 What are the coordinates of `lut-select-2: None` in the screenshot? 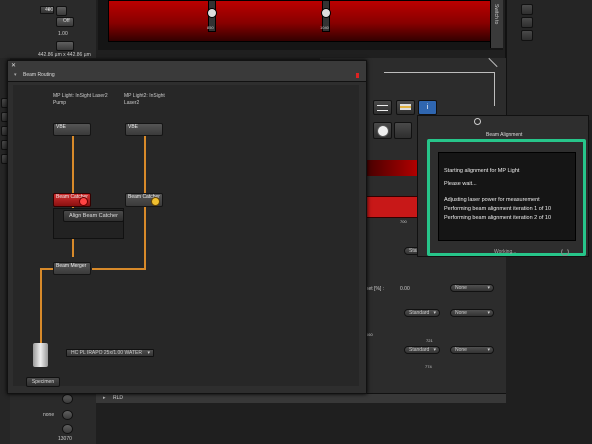 It's located at (472, 313).